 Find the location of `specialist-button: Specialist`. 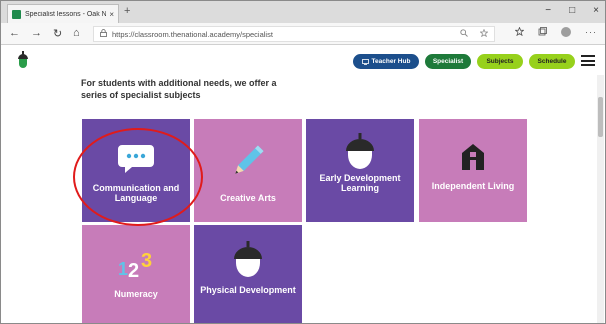

specialist-button: Specialist is located at coordinates (448, 61).